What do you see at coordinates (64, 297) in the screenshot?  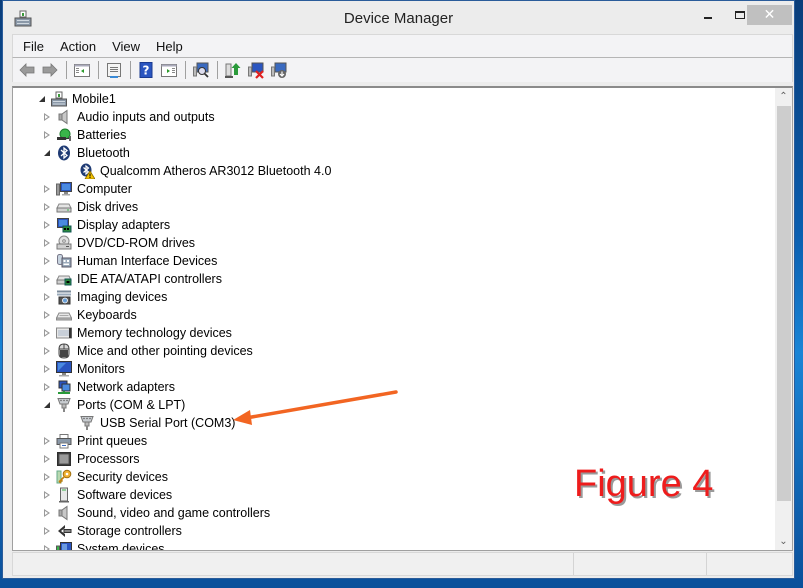 I see `camera-icon` at bounding box center [64, 297].